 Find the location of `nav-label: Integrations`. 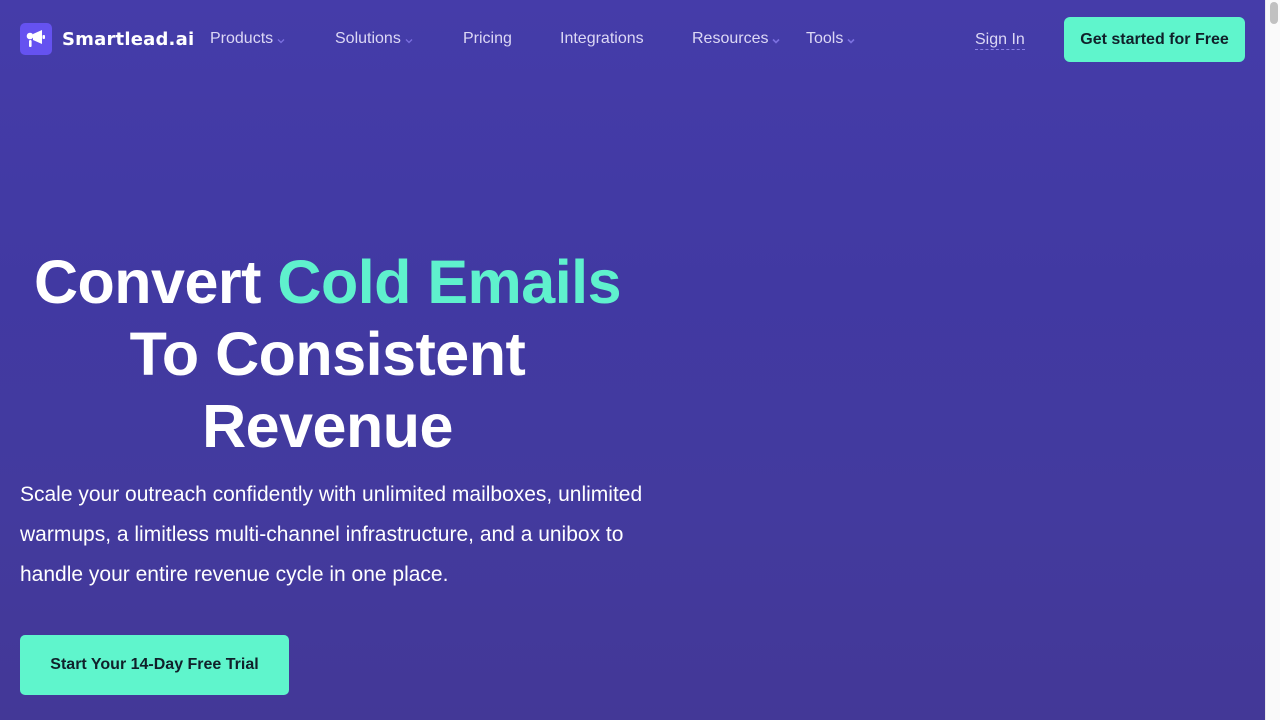

nav-label: Integrations is located at coordinates (602, 38).